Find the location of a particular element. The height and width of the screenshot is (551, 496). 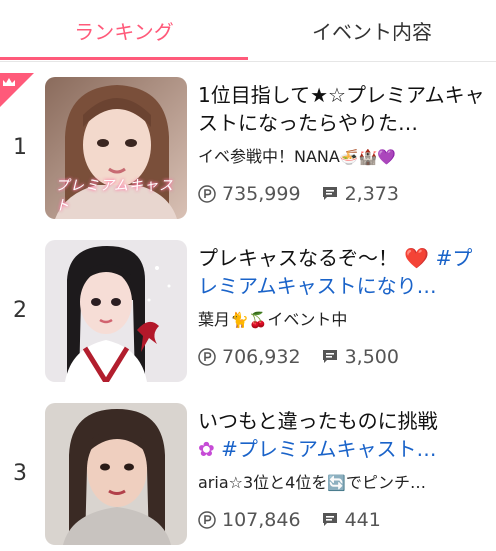

tab-event-details: イベント内容 is located at coordinates (372, 30).